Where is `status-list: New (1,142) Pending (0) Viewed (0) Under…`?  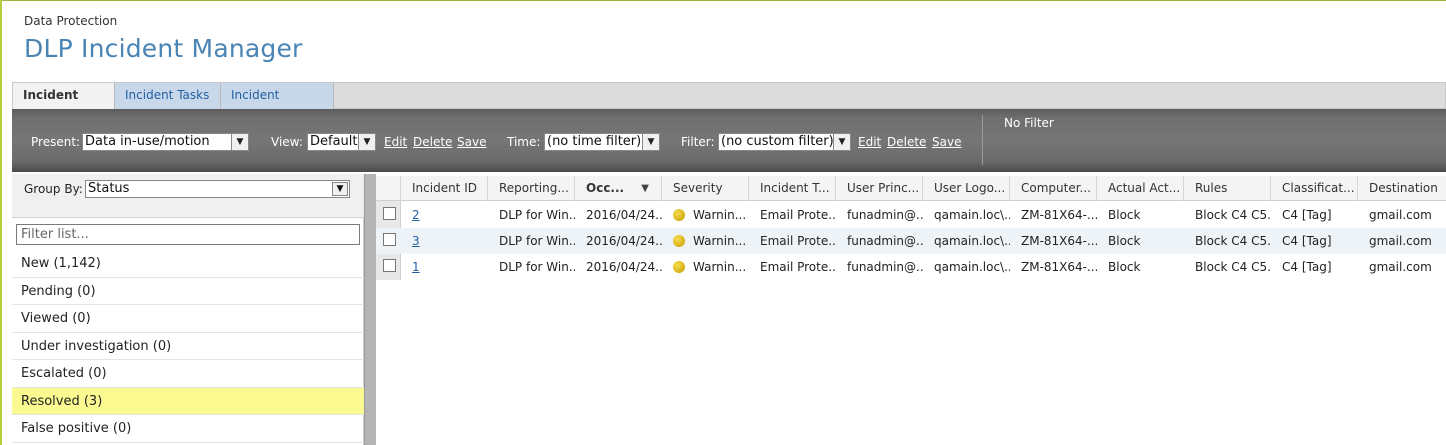
status-list: New (1,142) Pending (0) Viewed (0) Under… is located at coordinates (188, 346).